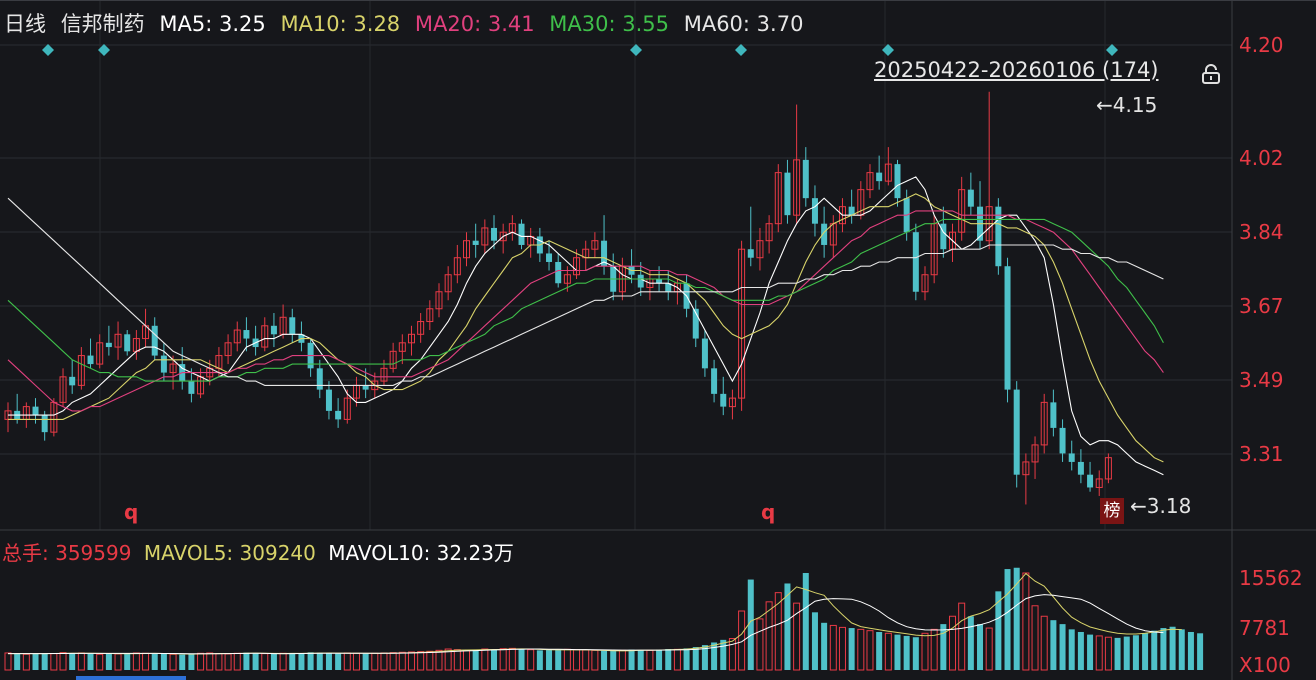 The image size is (1316, 680). Describe the element at coordinates (93, 553) in the screenshot. I see `total-volume-value: 359599` at that location.